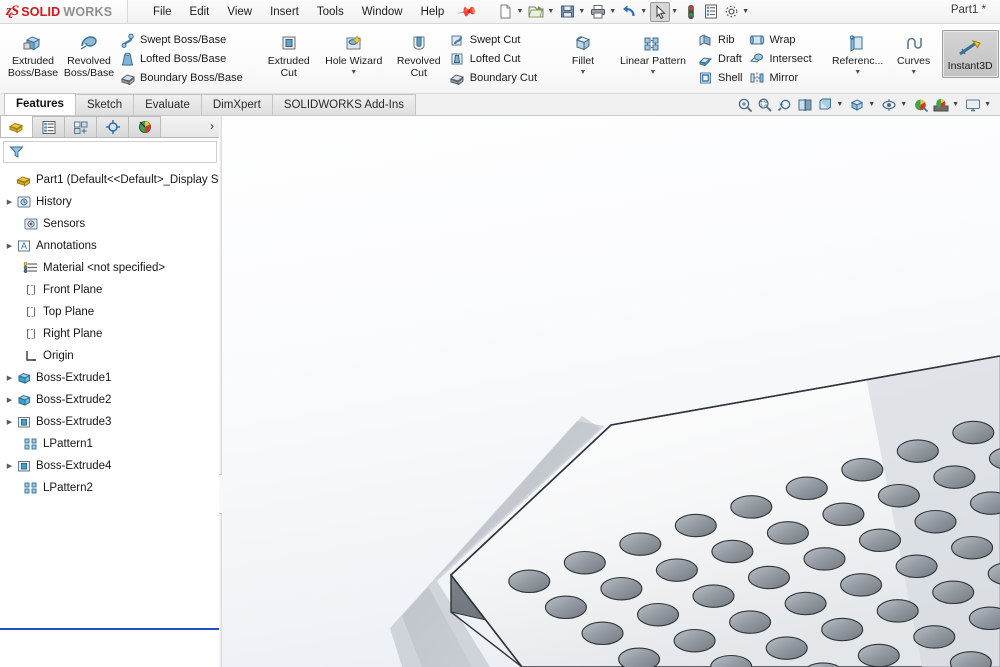 The image size is (1000, 667). What do you see at coordinates (162, 12) in the screenshot?
I see `menu-file: File` at bounding box center [162, 12].